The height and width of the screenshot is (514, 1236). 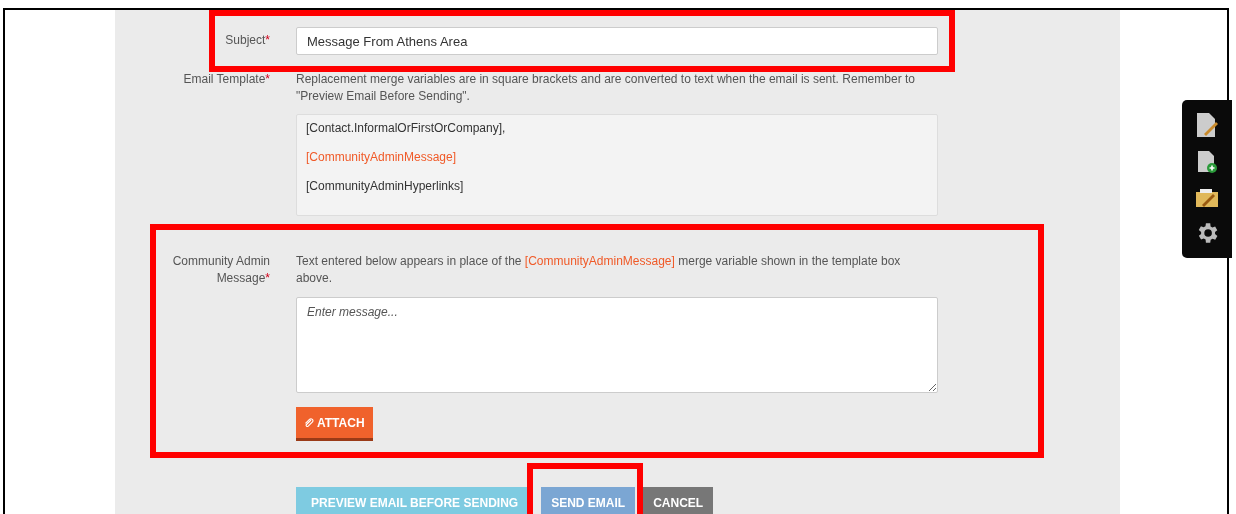 I want to click on page-pencil-icon, so click(x=1207, y=125).